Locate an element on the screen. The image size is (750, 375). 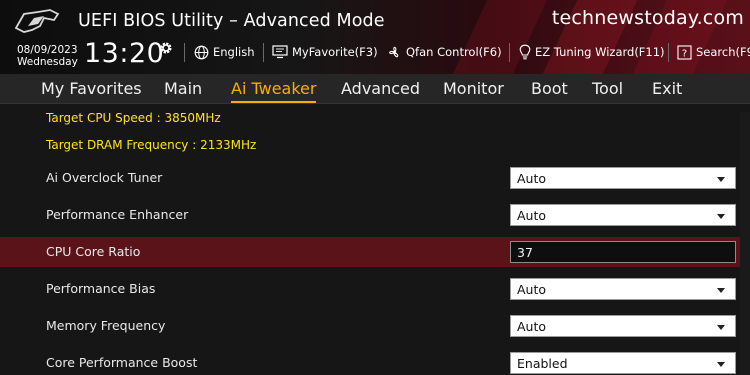
performance-bias-dropdown: Auto is located at coordinates (623, 289).